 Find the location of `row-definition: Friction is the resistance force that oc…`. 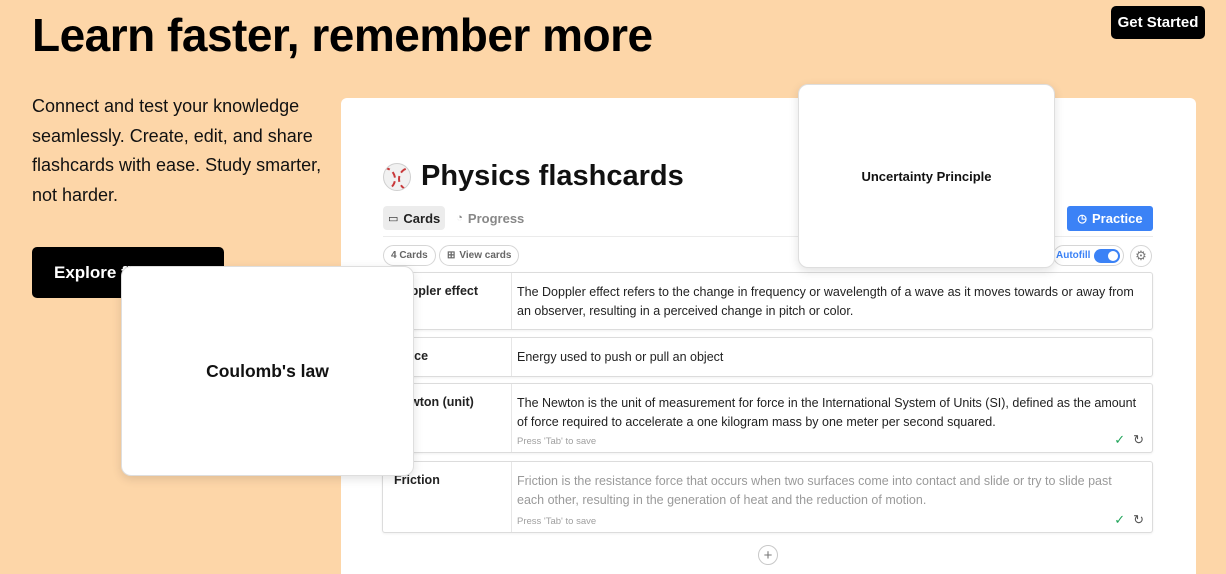

row-definition: Friction is the resistance force that oc… is located at coordinates (827, 490).